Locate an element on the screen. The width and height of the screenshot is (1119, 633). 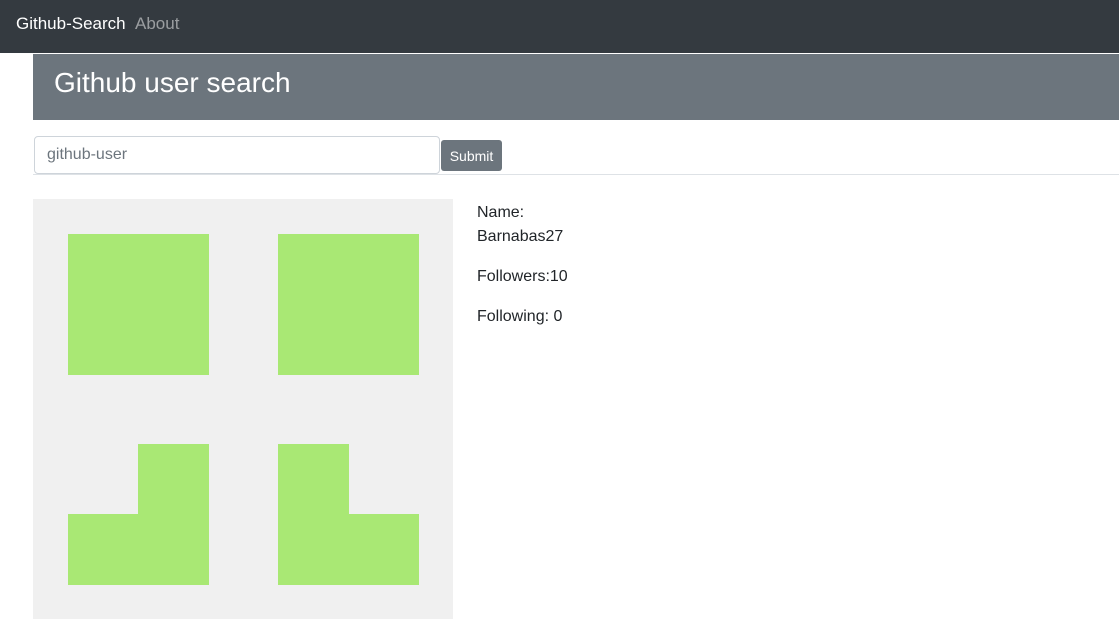
followers-value: 10 is located at coordinates (558, 276).